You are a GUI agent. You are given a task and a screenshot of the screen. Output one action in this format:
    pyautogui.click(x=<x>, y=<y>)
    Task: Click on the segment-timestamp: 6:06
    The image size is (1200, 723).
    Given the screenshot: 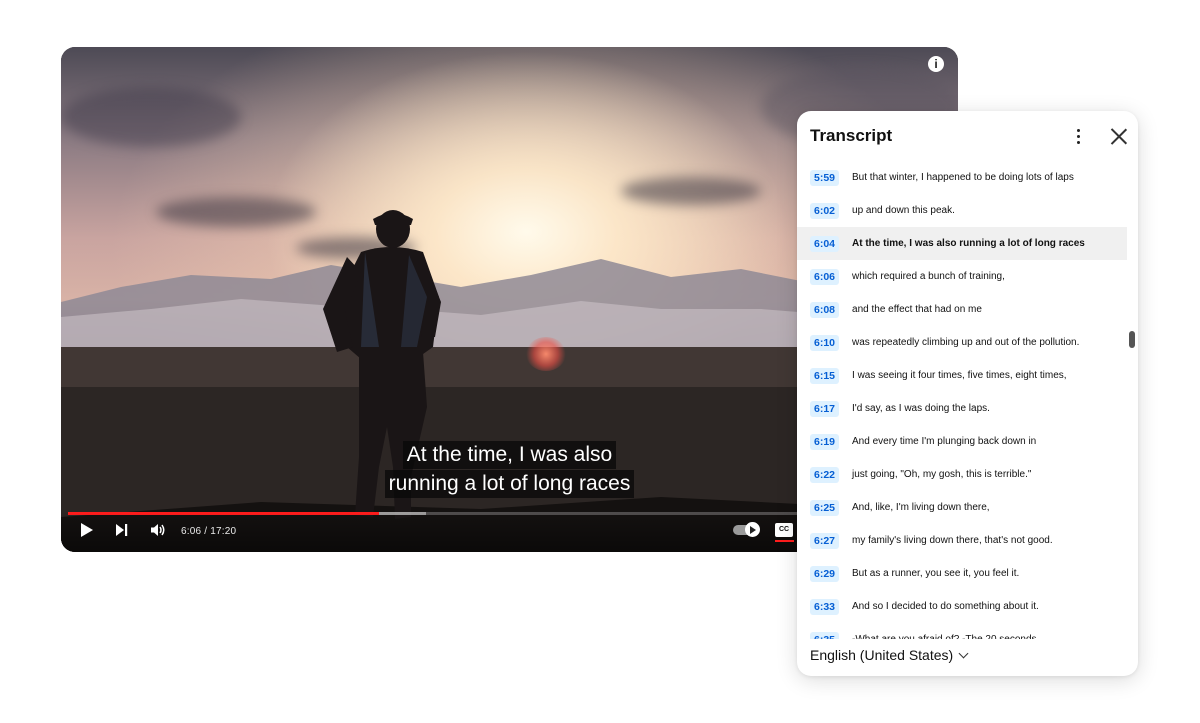 What is the action you would take?
    pyautogui.click(x=825, y=276)
    